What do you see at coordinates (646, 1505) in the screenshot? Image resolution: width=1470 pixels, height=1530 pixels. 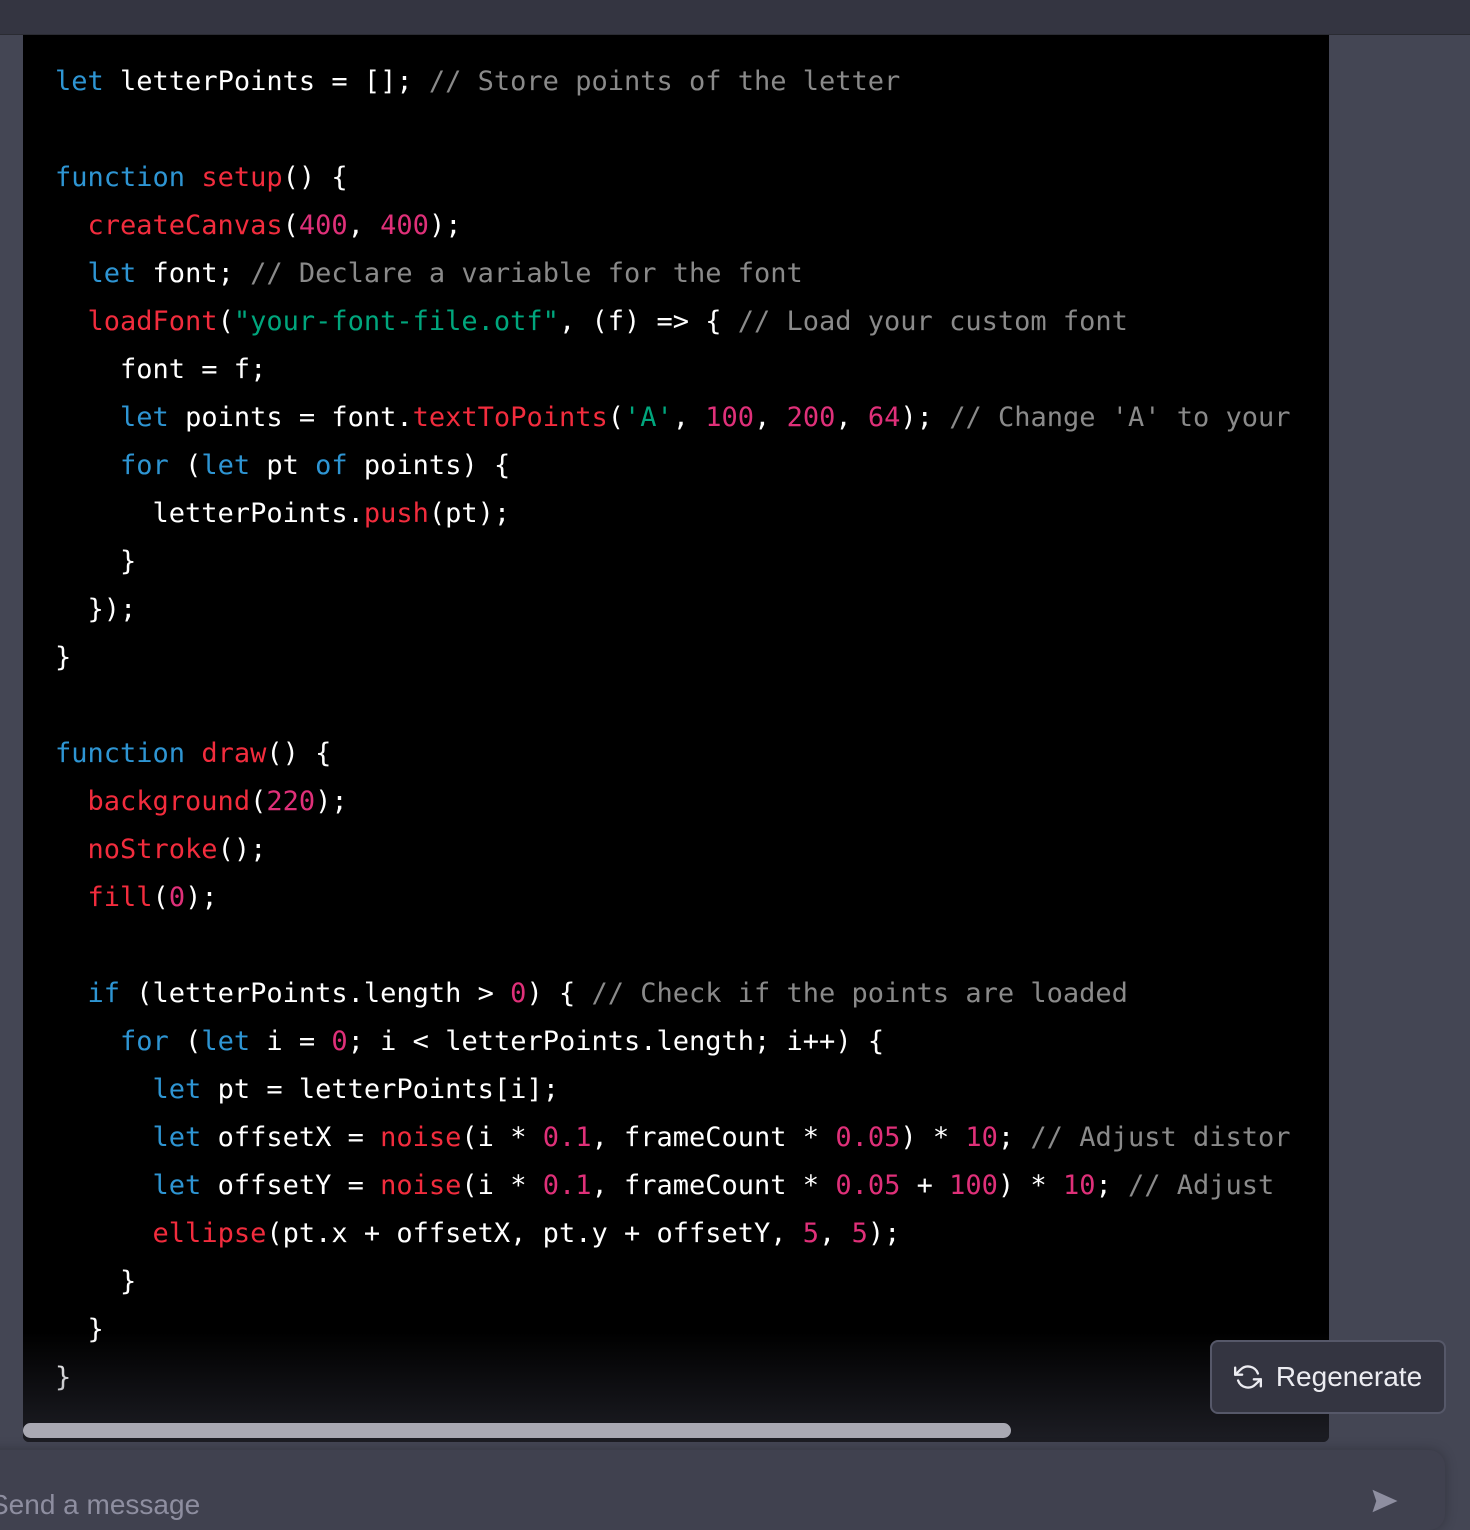 I see `message-input` at bounding box center [646, 1505].